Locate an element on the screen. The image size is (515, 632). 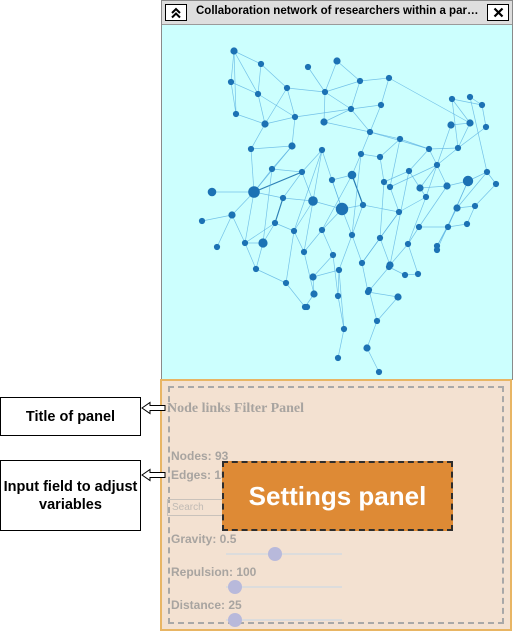
distance-slider is located at coordinates (284, 620).